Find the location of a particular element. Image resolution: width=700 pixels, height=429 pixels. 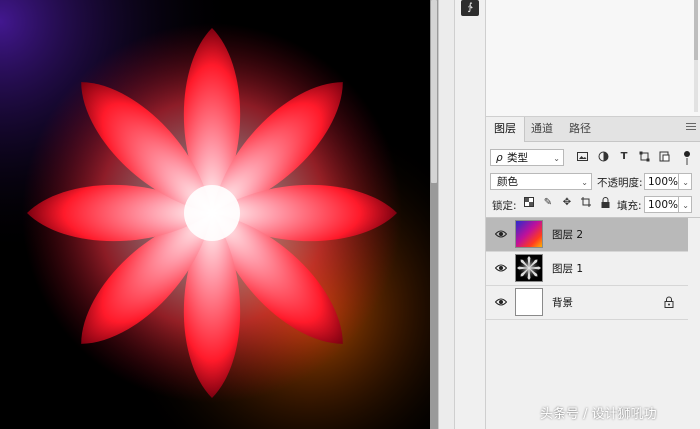

search-icon: ρ is located at coordinates (499, 158).